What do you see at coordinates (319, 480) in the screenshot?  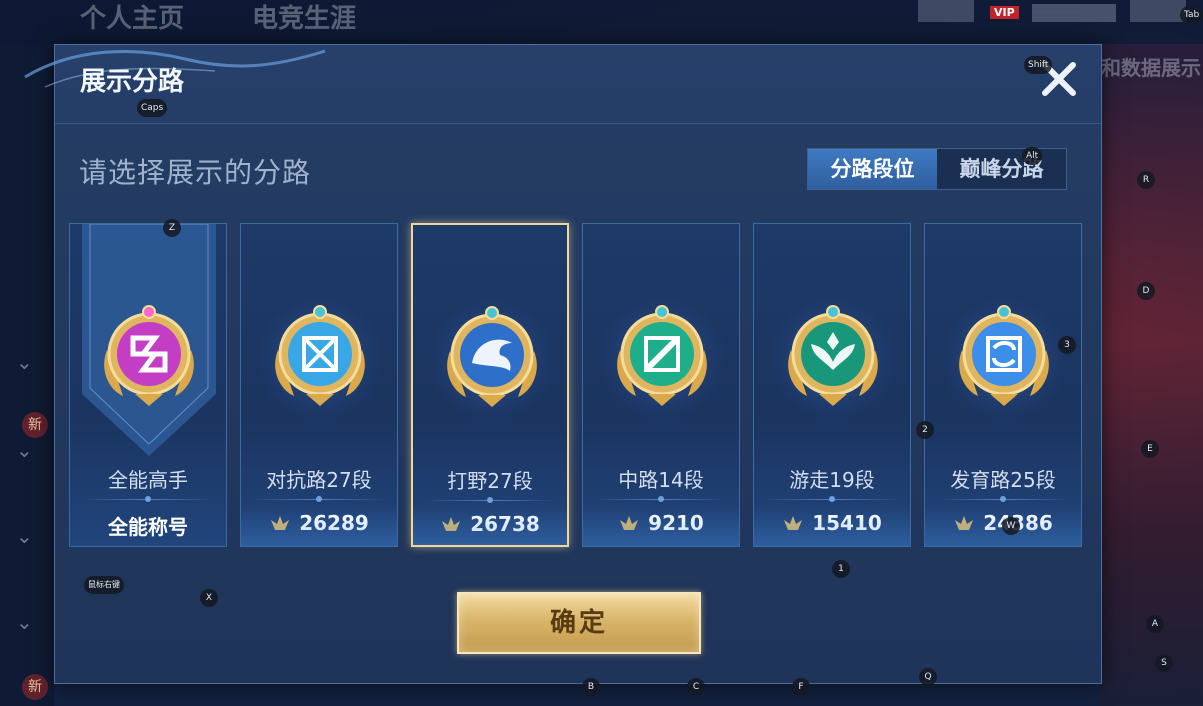 I see `lane-name: 对抗路27段` at bounding box center [319, 480].